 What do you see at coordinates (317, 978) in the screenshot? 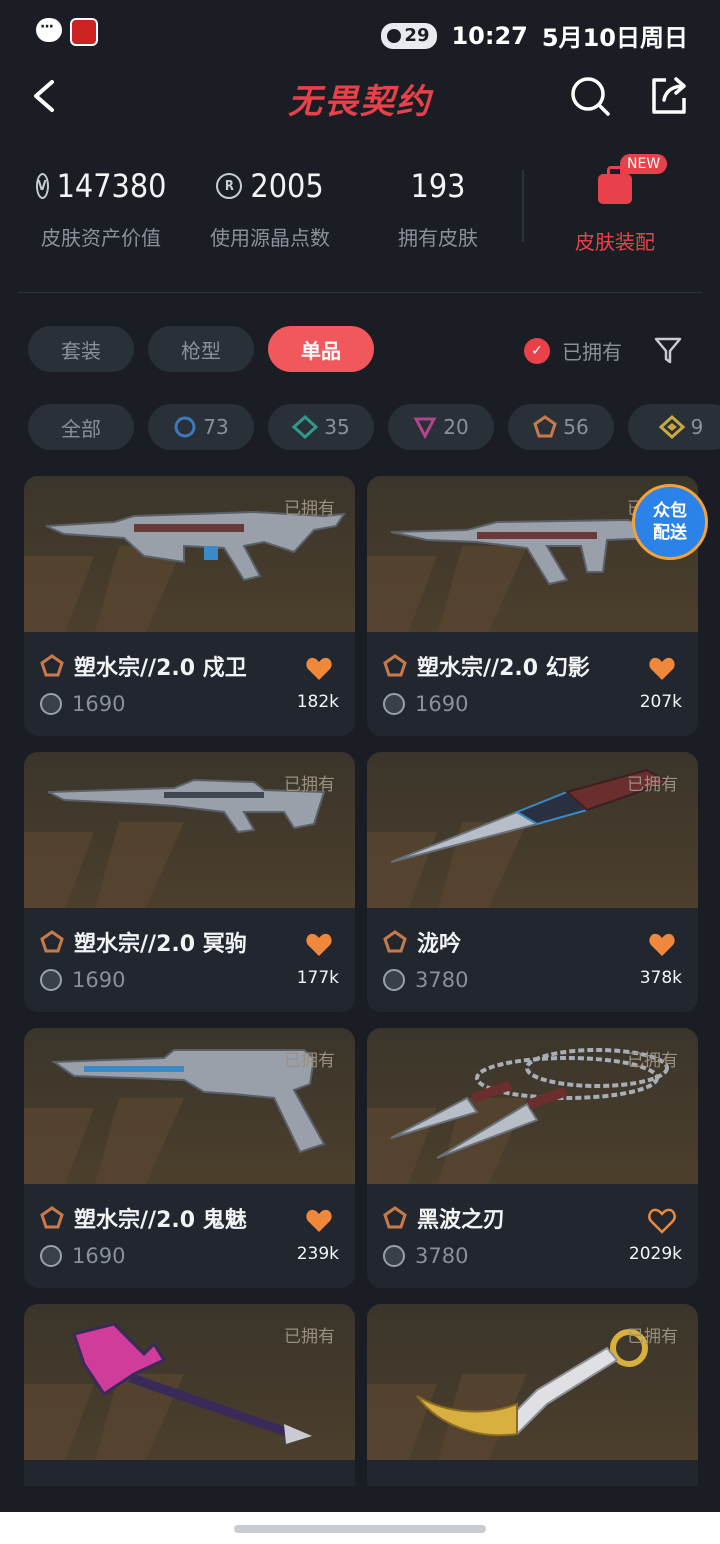
I see `like-count: 177k` at bounding box center [317, 978].